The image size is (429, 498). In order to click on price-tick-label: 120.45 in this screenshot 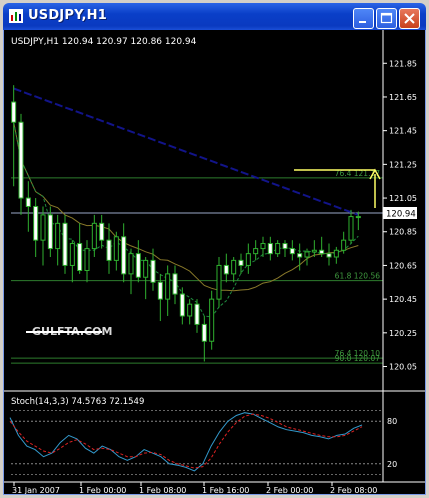, I will do `click(403, 299)`.